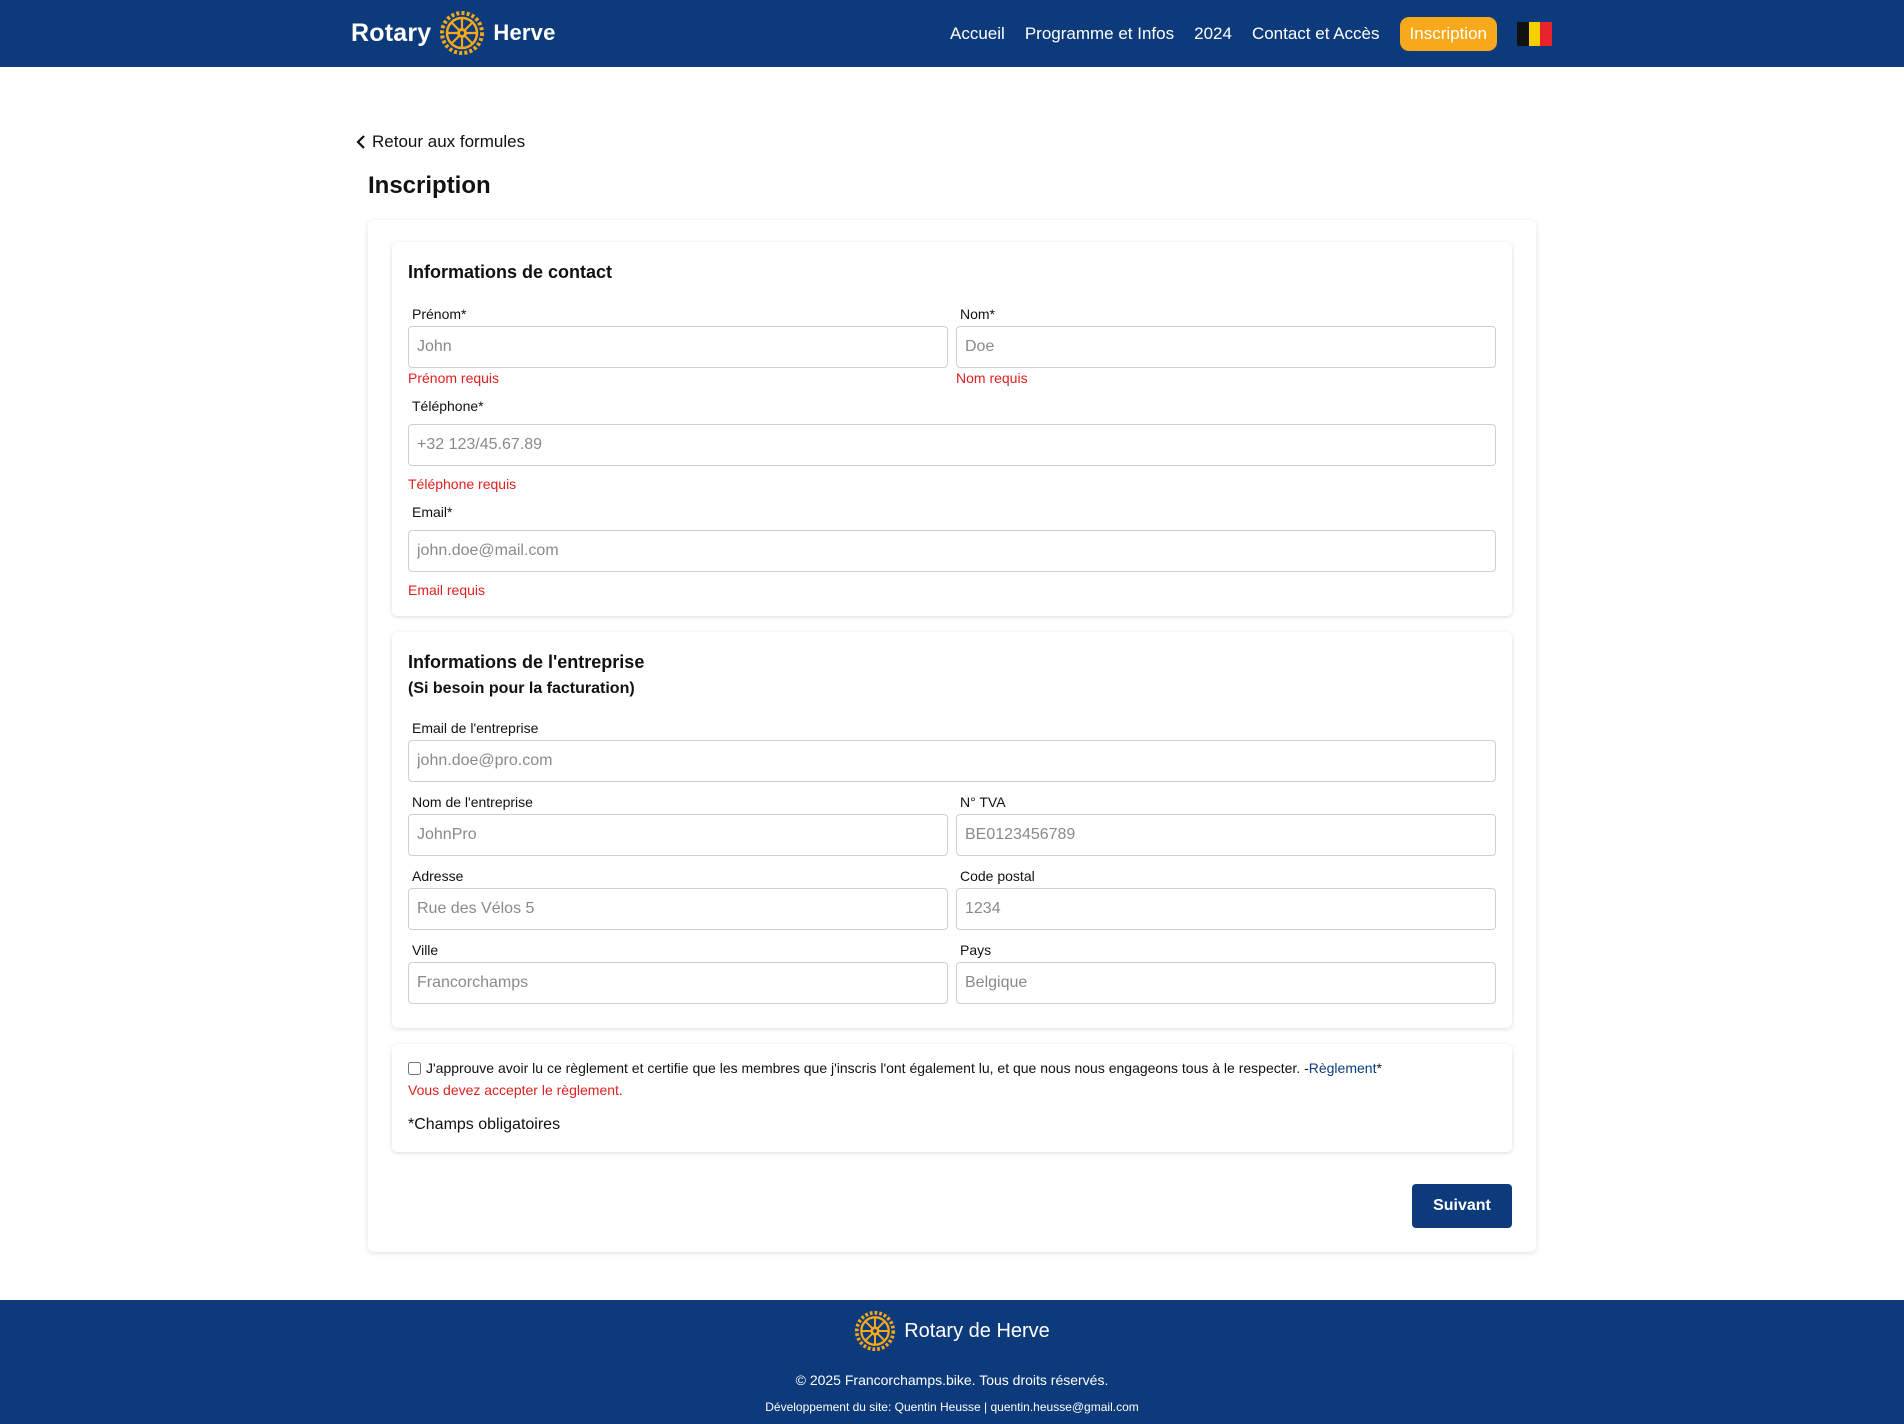  What do you see at coordinates (1213, 34) in the screenshot?
I see `nav-2024: 2024` at bounding box center [1213, 34].